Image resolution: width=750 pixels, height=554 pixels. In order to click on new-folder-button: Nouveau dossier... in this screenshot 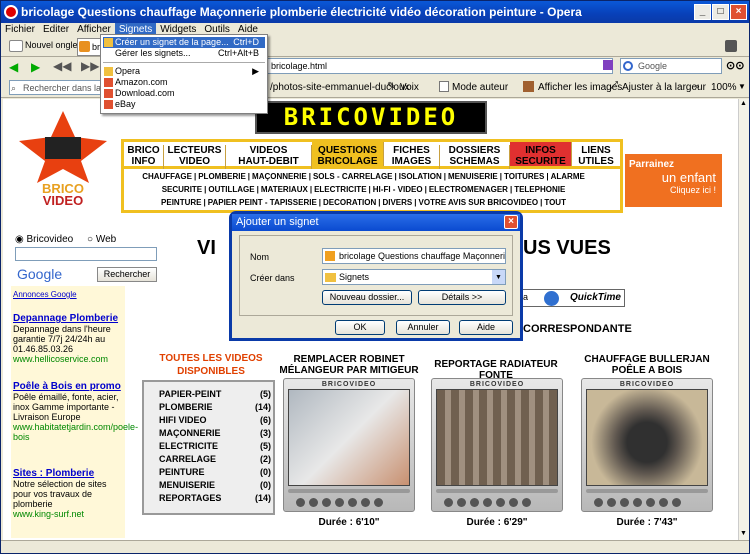, I will do `click(367, 297)`.